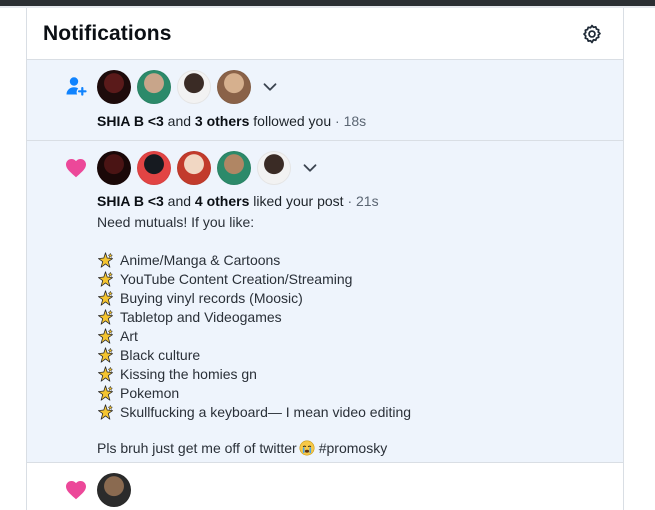 This screenshot has width=655, height=510. I want to click on window-top-strip, so click(327, 4).